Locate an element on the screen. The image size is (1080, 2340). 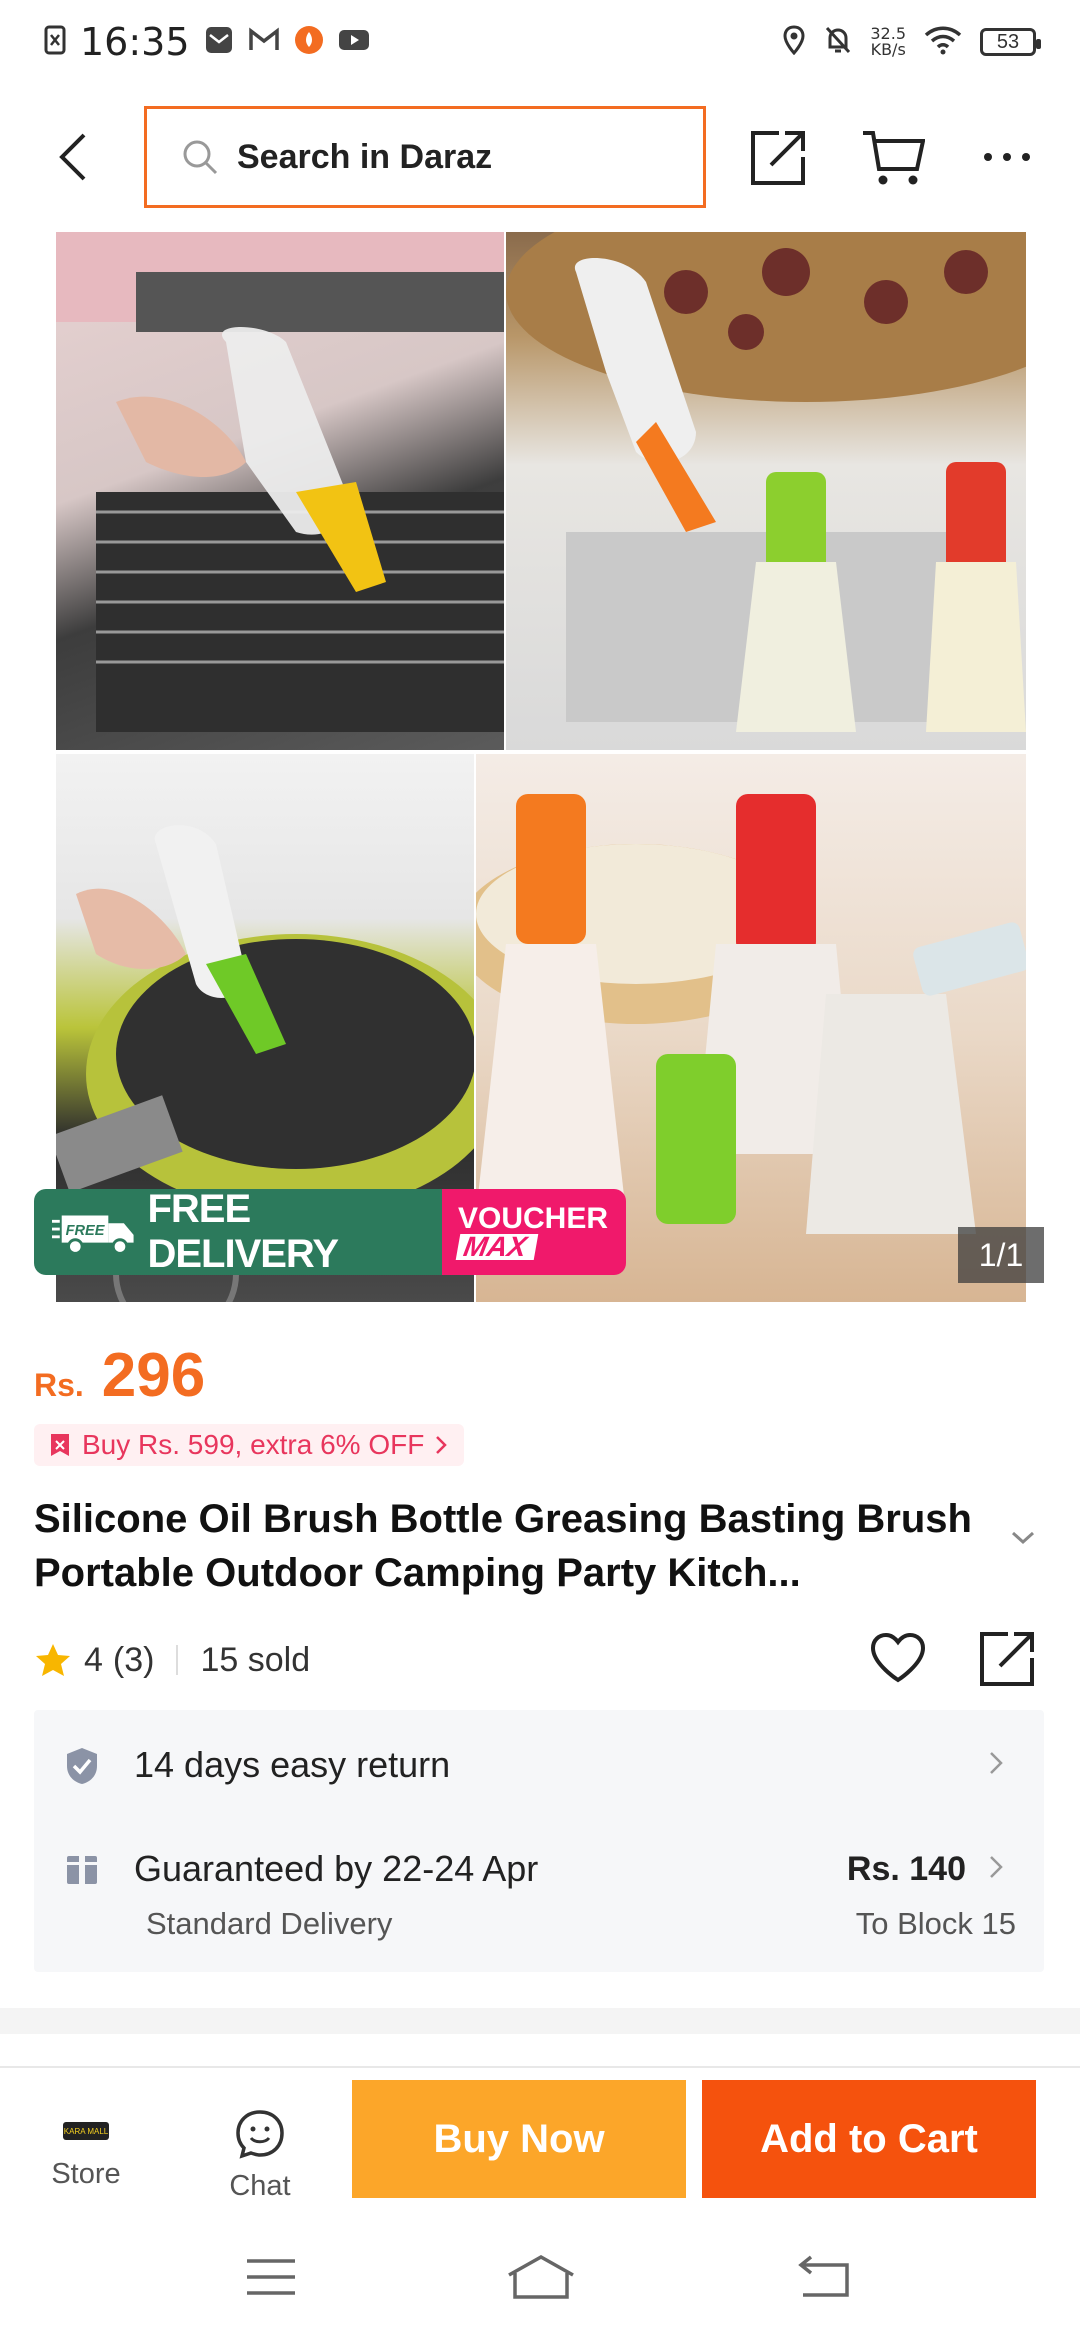
delivery-truck-icon: FREE is located at coordinates (93, 1235).